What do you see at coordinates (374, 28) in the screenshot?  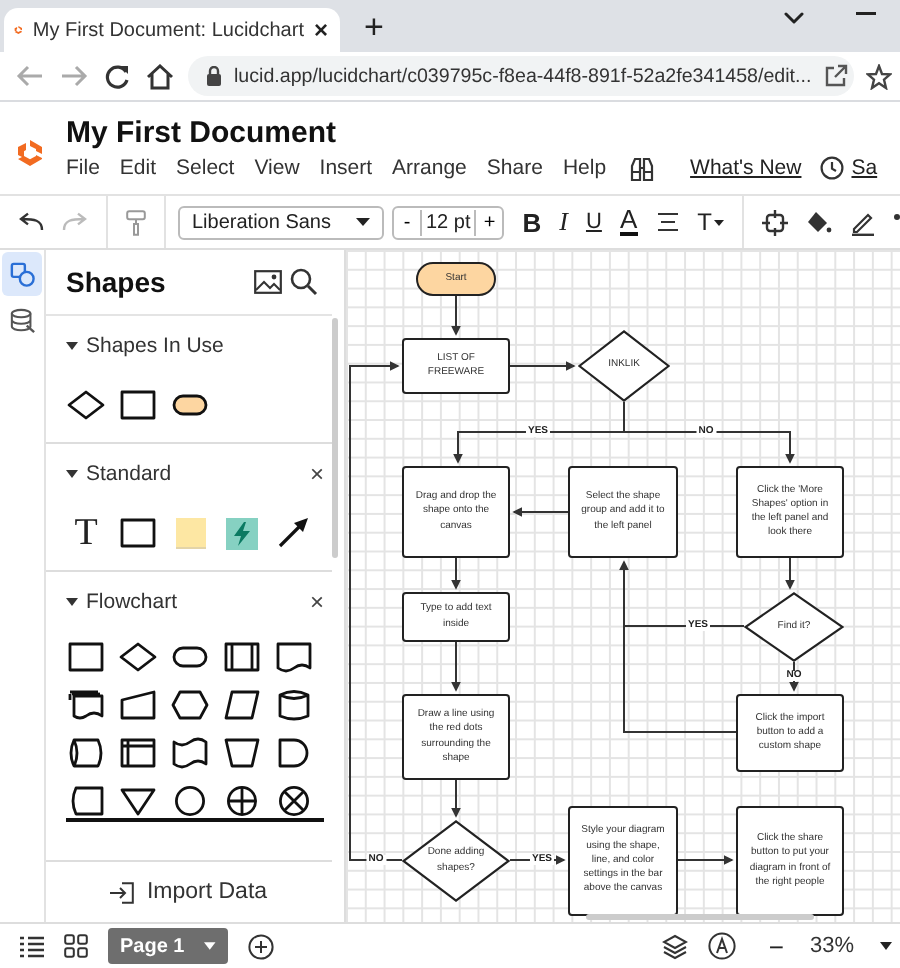 I see `new-tab-button: +` at bounding box center [374, 28].